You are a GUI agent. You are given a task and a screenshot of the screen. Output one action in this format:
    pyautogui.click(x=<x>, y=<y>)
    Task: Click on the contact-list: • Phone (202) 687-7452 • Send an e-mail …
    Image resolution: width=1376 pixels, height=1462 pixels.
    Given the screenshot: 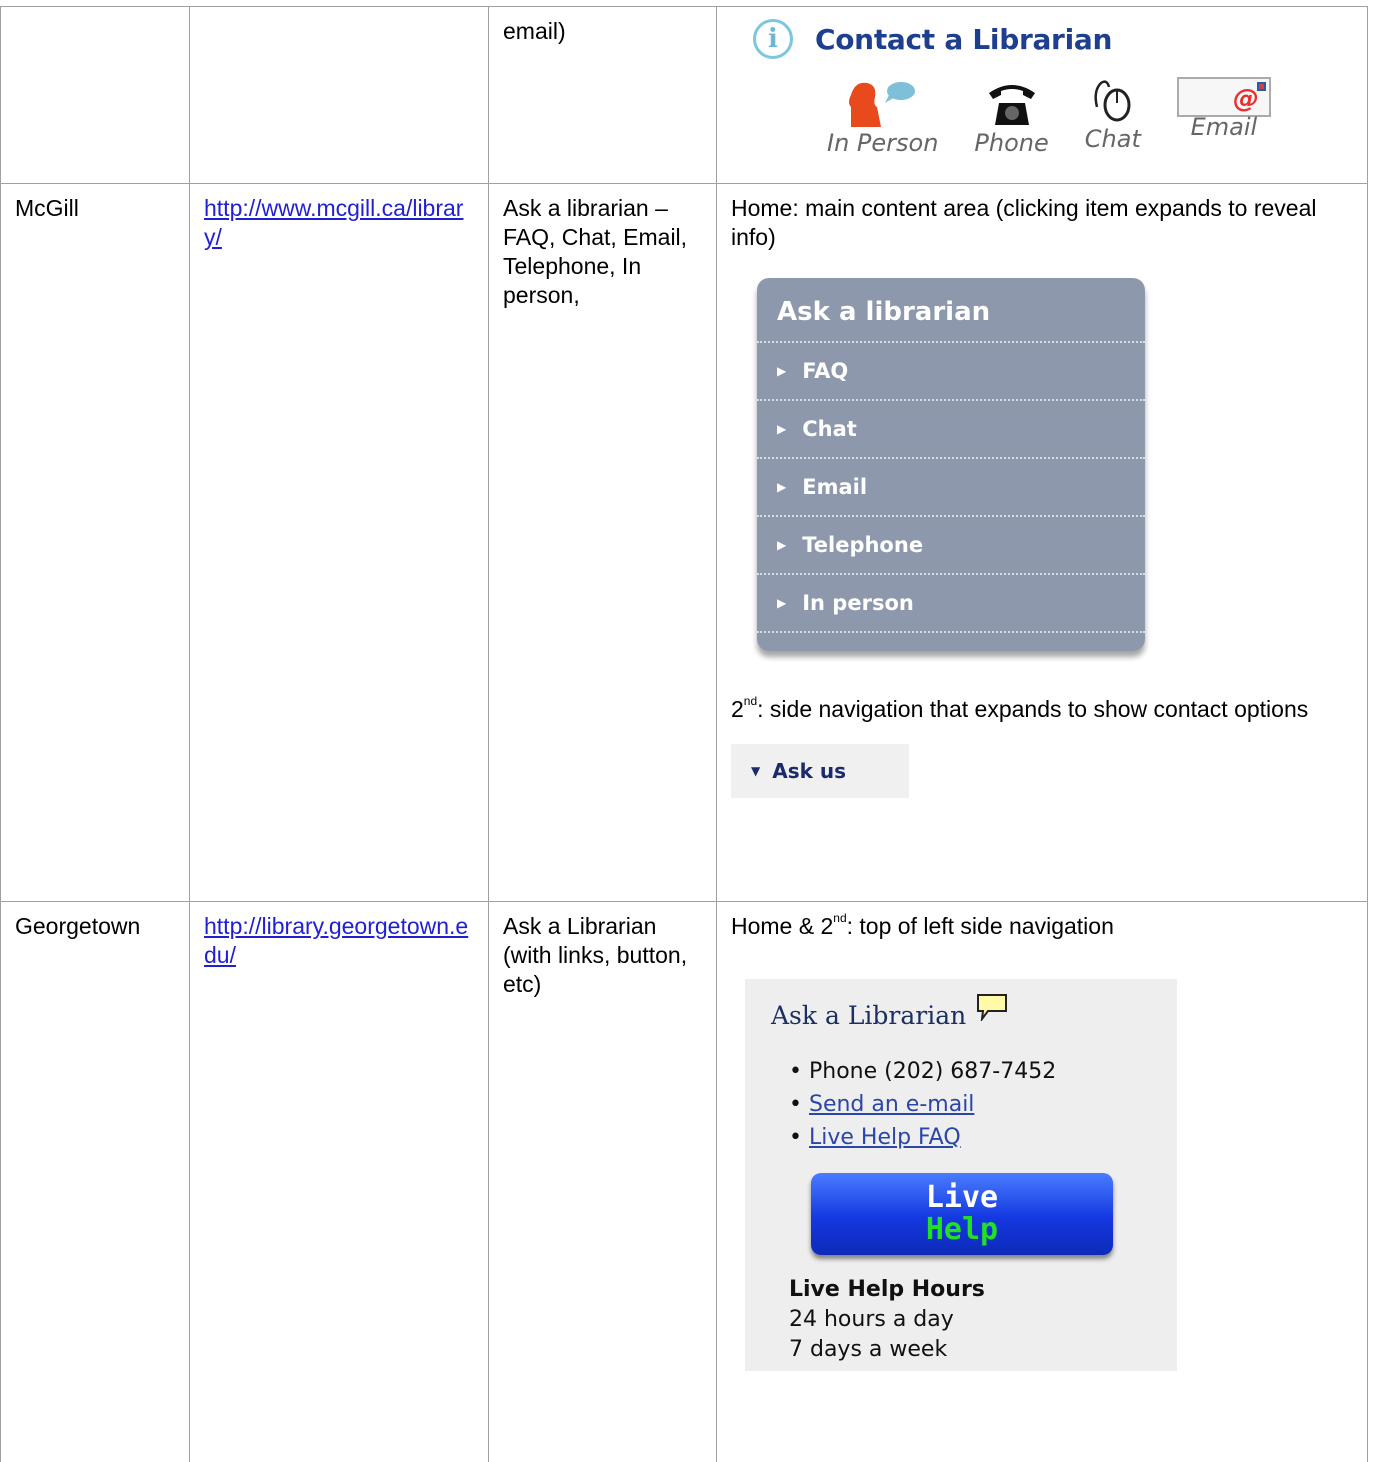 What is the action you would take?
    pyautogui.click(x=922, y=1104)
    